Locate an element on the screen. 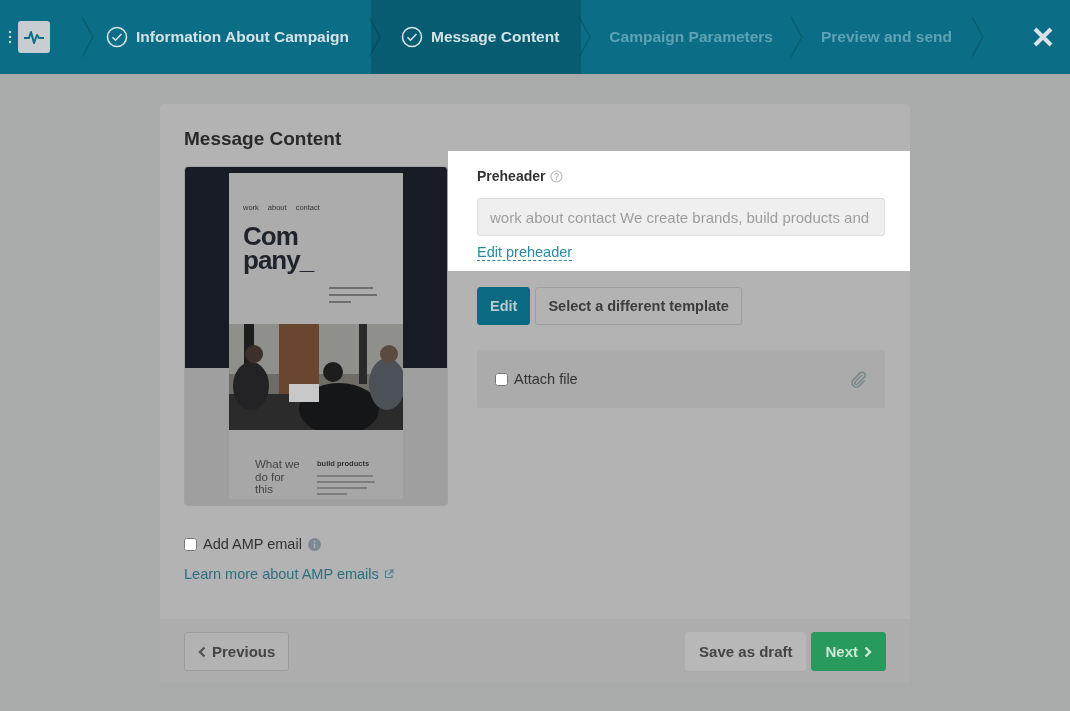 The image size is (1070, 711). help-icon is located at coordinates (557, 176).